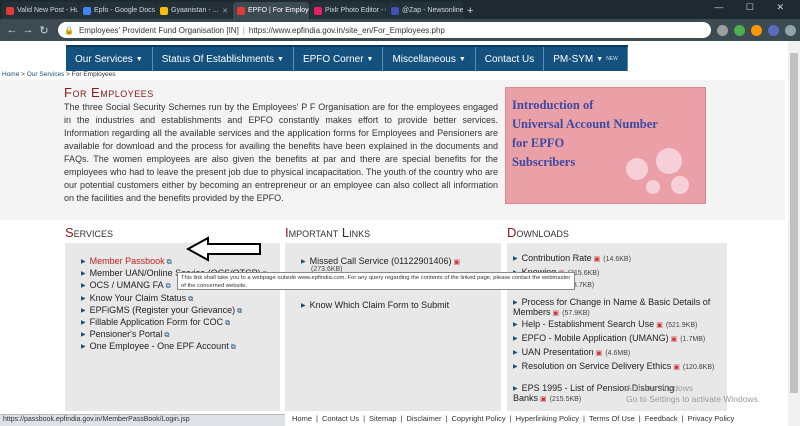 This screenshot has width=800, height=426. What do you see at coordinates (790, 30) in the screenshot?
I see `menu-icon` at bounding box center [790, 30].